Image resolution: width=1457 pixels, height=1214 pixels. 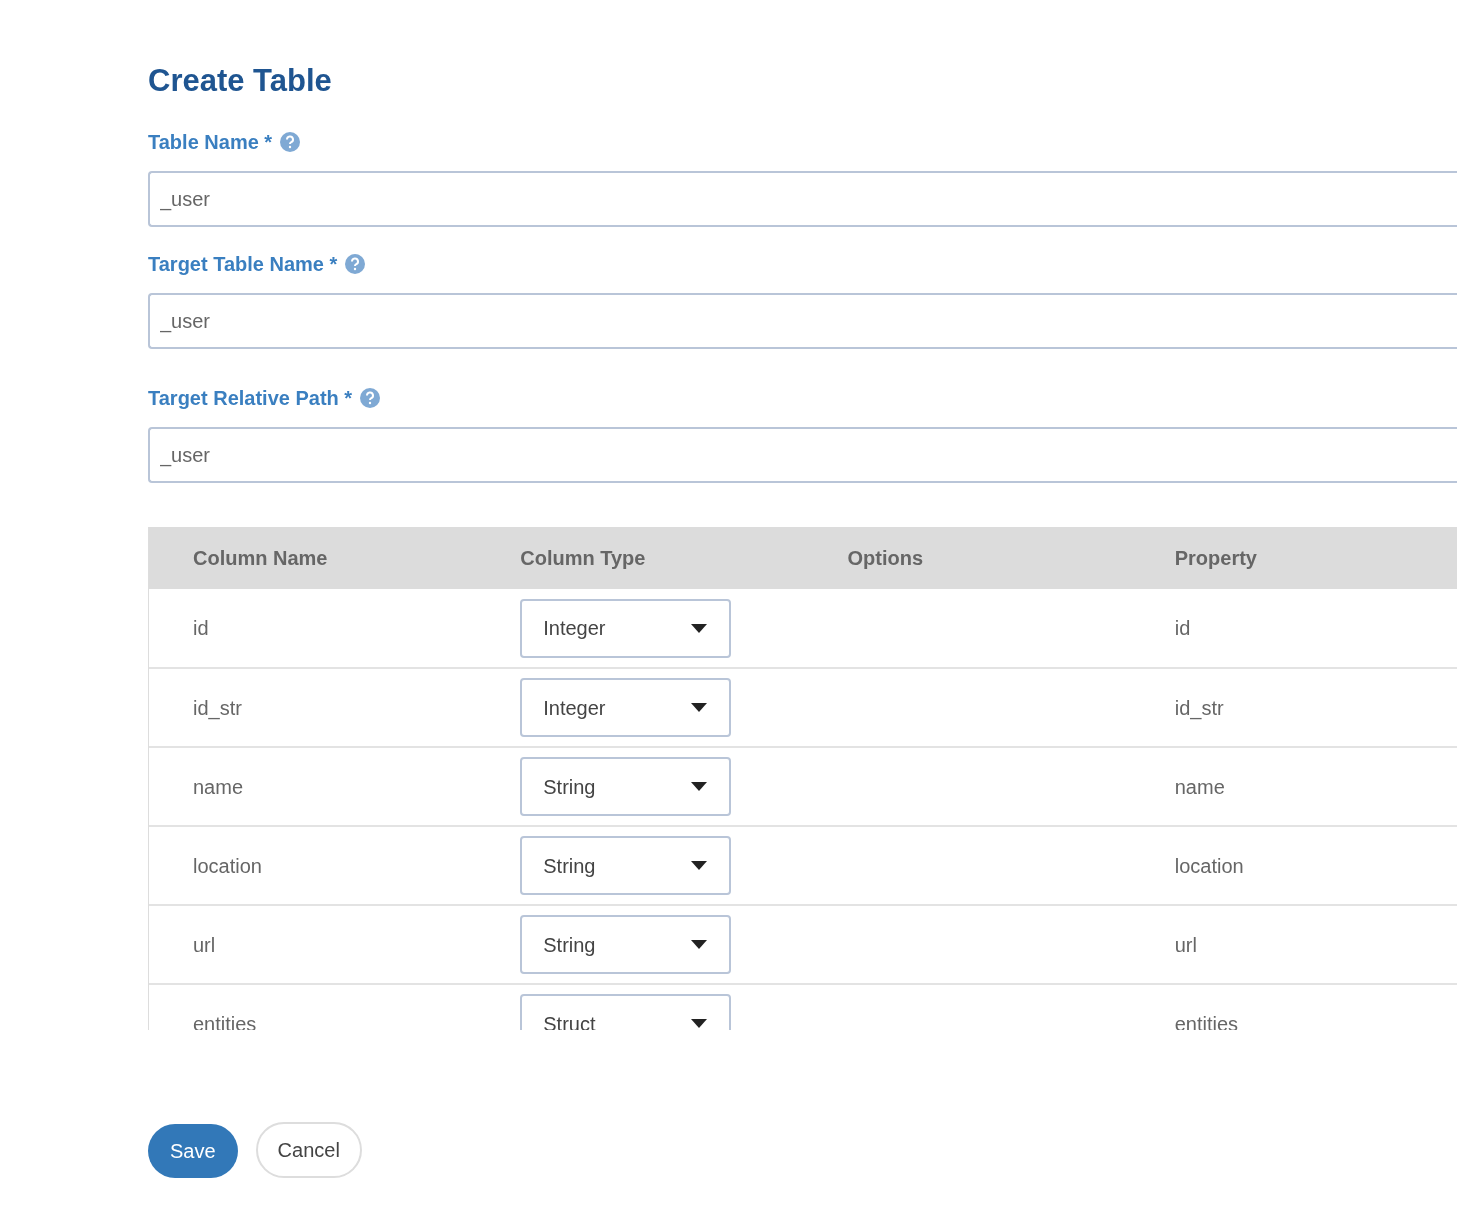 What do you see at coordinates (967, 558) in the screenshot?
I see `column-header: Options` at bounding box center [967, 558].